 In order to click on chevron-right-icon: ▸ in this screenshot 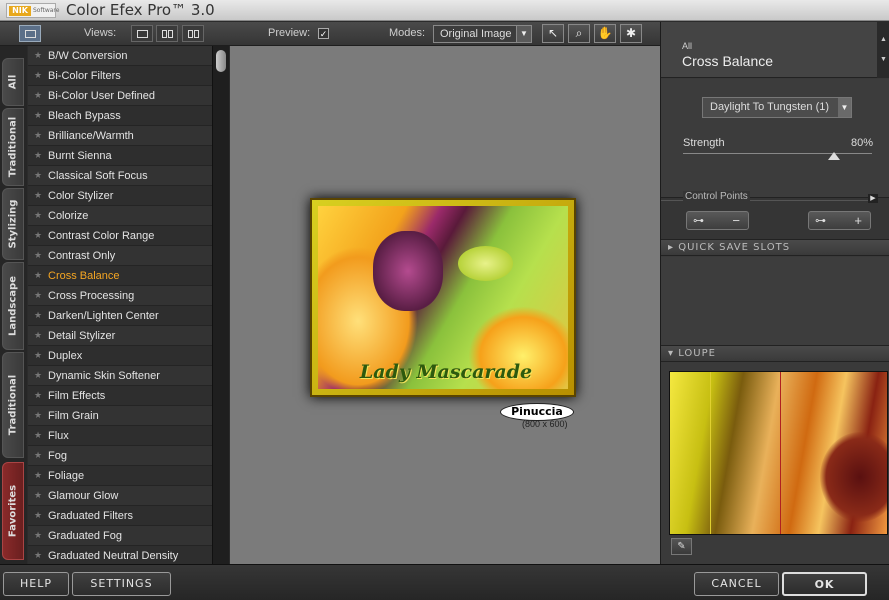, I will do `click(671, 247)`.